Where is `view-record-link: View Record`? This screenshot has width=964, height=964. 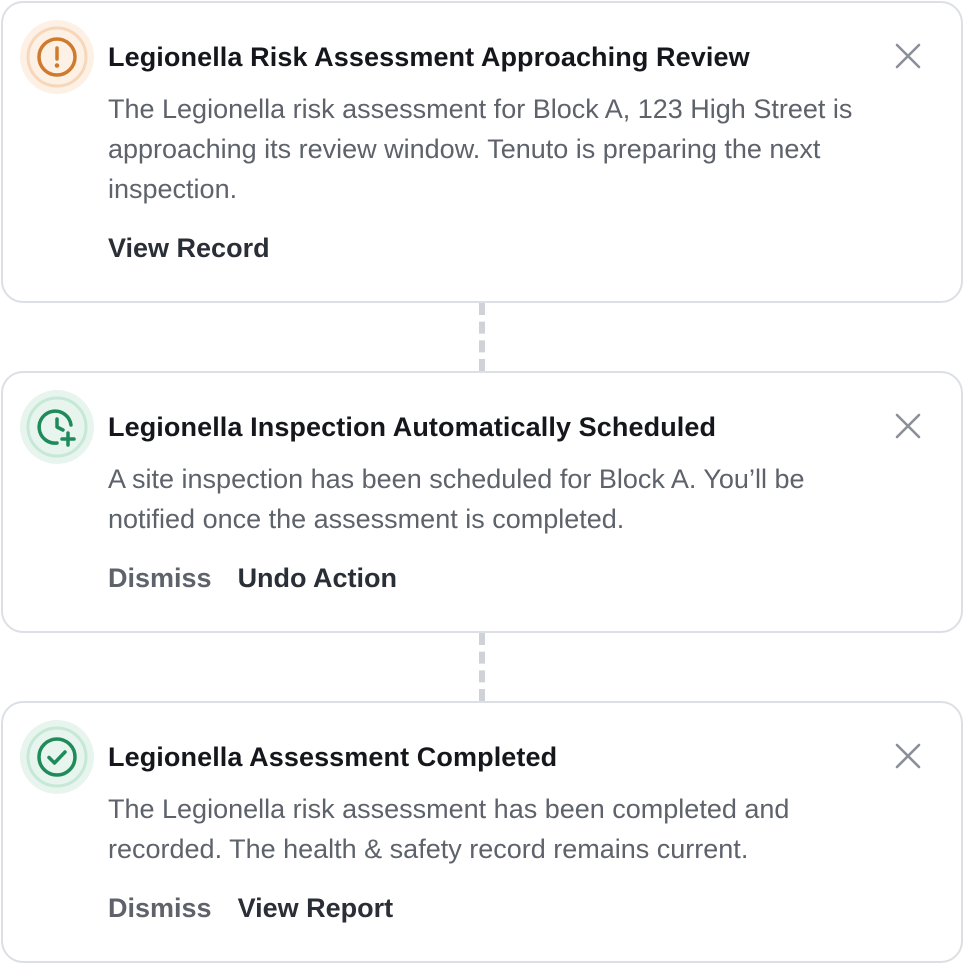 view-record-link: View Record is located at coordinates (189, 248).